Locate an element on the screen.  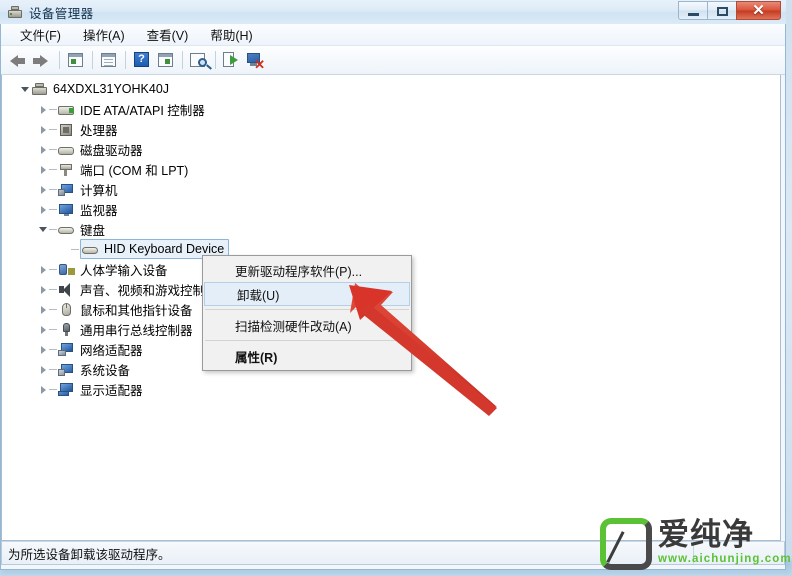
watermark-brand: 爱纯净 is located at coordinates (706, 534).